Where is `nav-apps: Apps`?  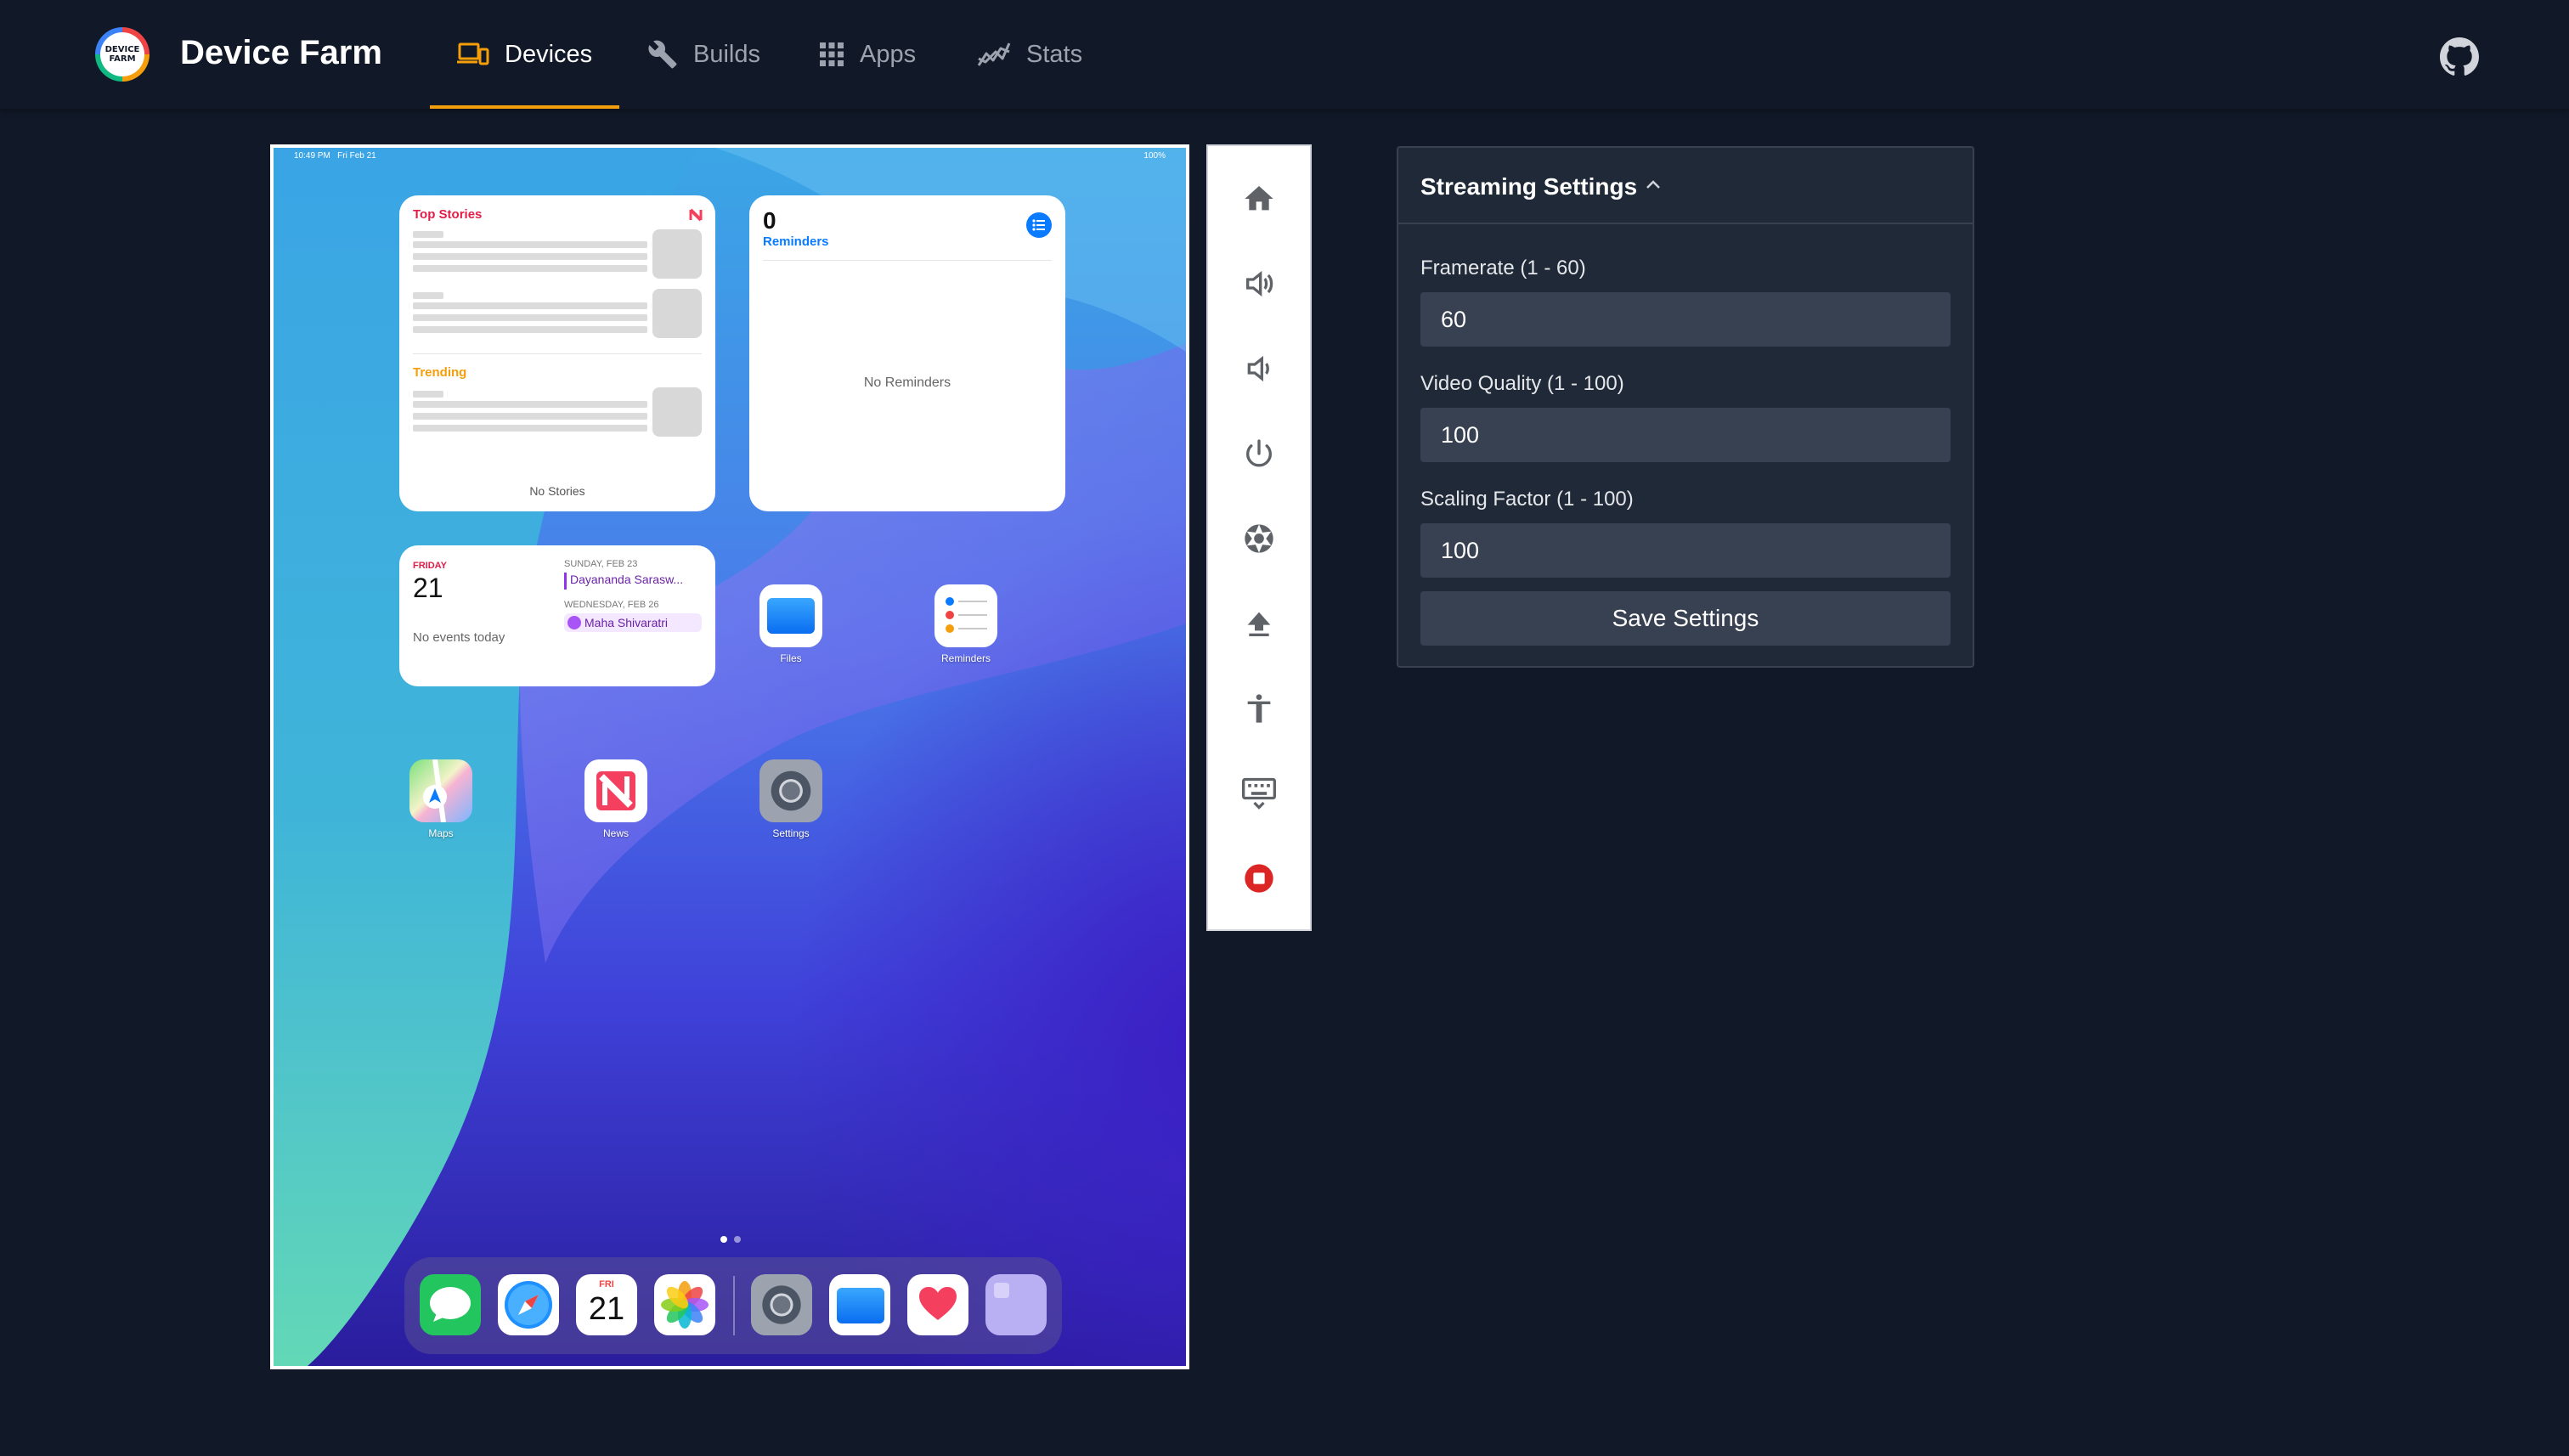
nav-apps: Apps is located at coordinates (868, 54).